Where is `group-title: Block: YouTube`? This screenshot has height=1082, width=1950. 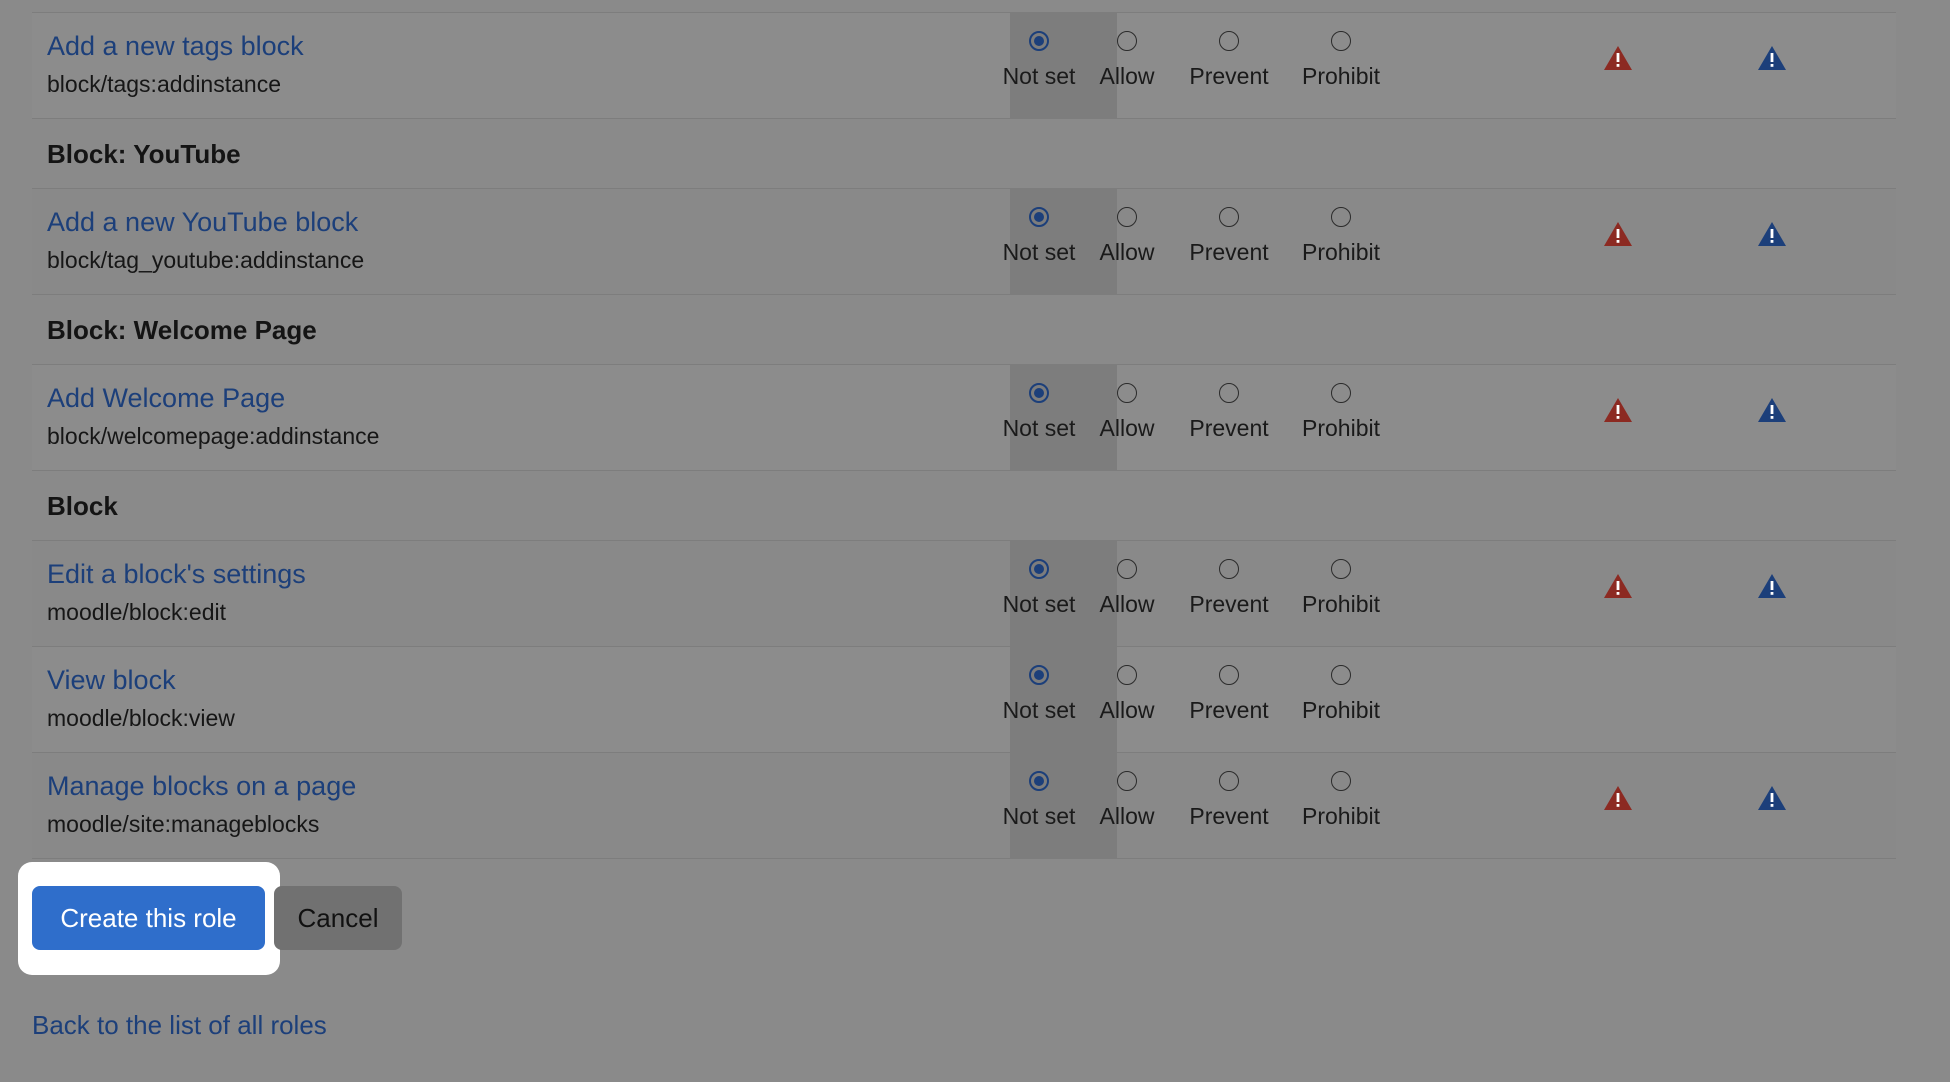 group-title: Block: YouTube is located at coordinates (144, 154).